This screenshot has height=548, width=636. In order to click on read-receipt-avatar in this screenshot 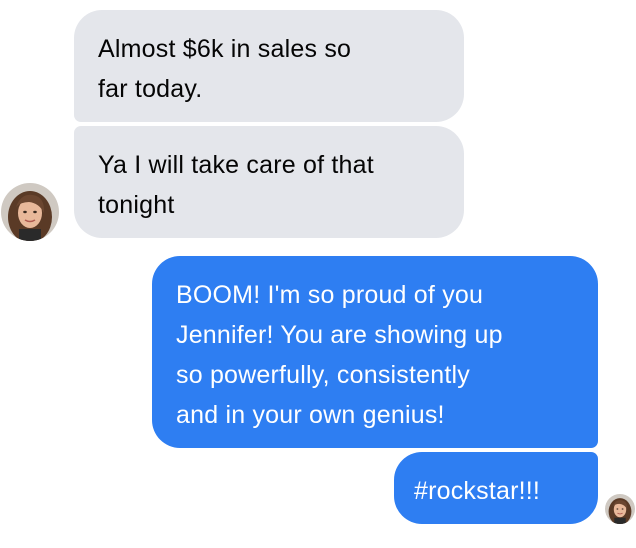, I will do `click(620, 509)`.